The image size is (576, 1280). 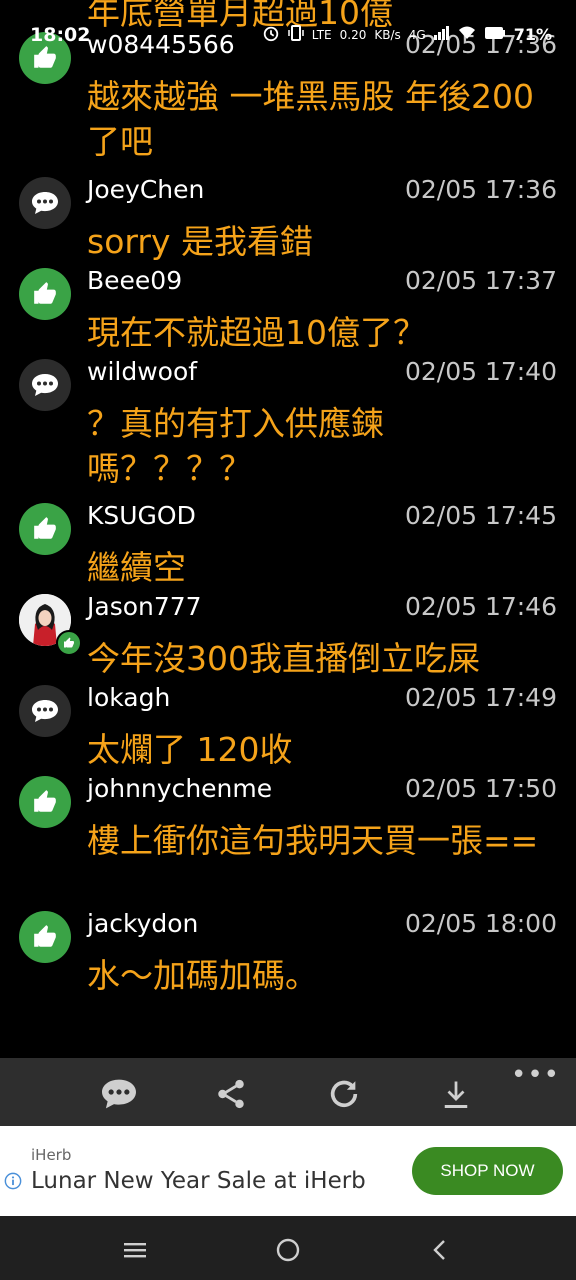 What do you see at coordinates (51, 1155) in the screenshot?
I see `ad-brand: iHerb` at bounding box center [51, 1155].